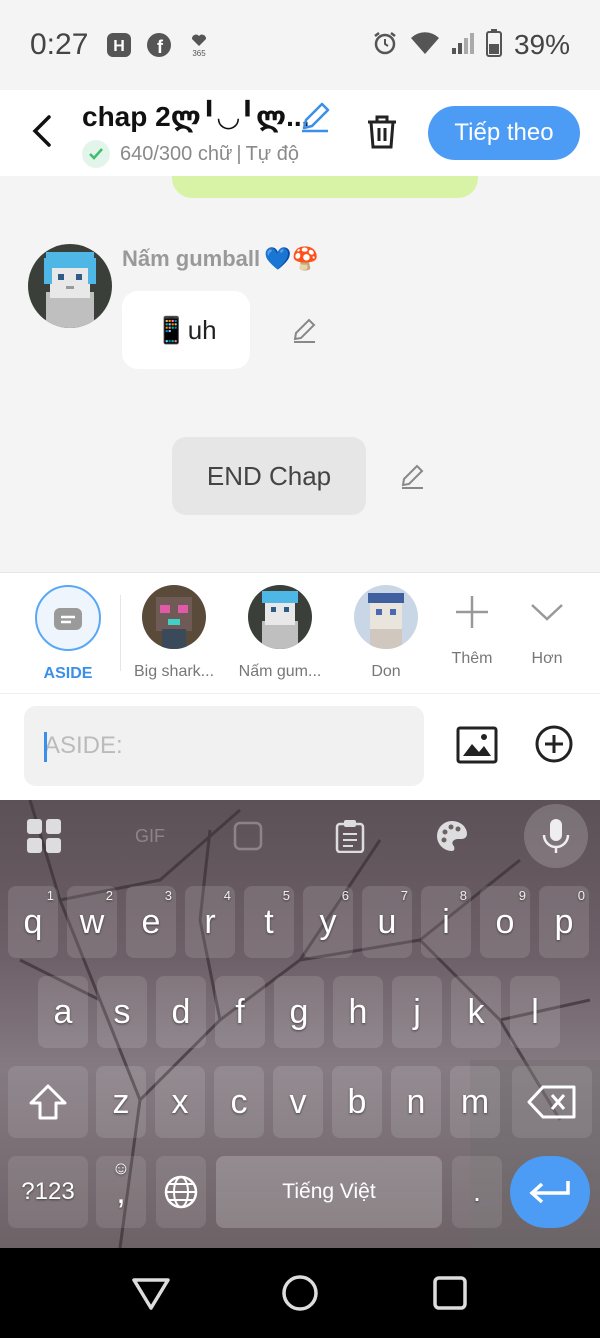 The height and width of the screenshot is (1338, 600). Describe the element at coordinates (150, 836) in the screenshot. I see `gif-button: GIF` at that location.